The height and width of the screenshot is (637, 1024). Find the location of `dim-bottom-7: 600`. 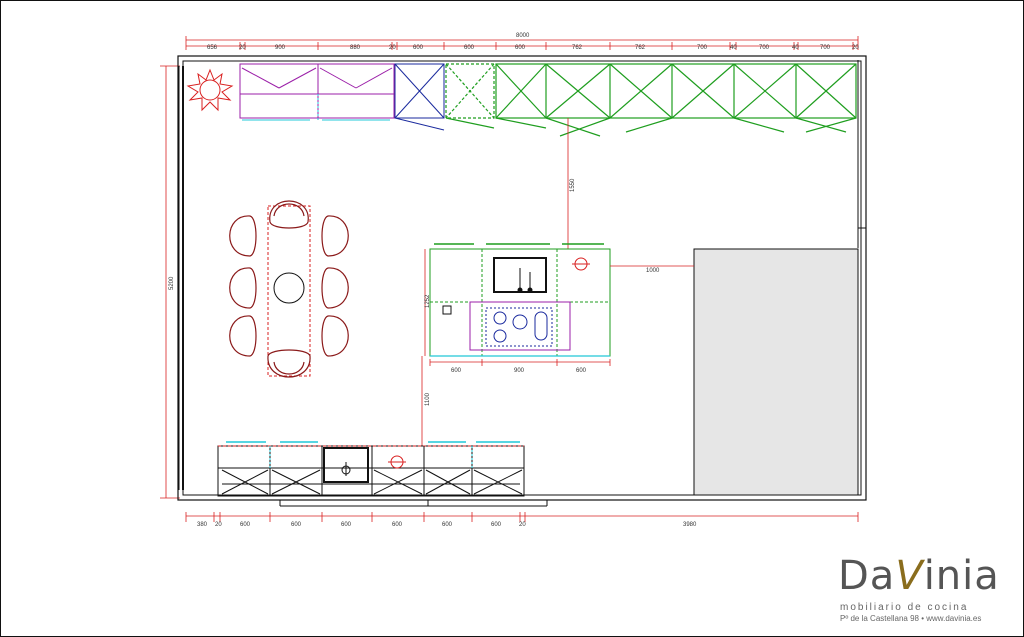

dim-bottom-7: 600 is located at coordinates (496, 525).